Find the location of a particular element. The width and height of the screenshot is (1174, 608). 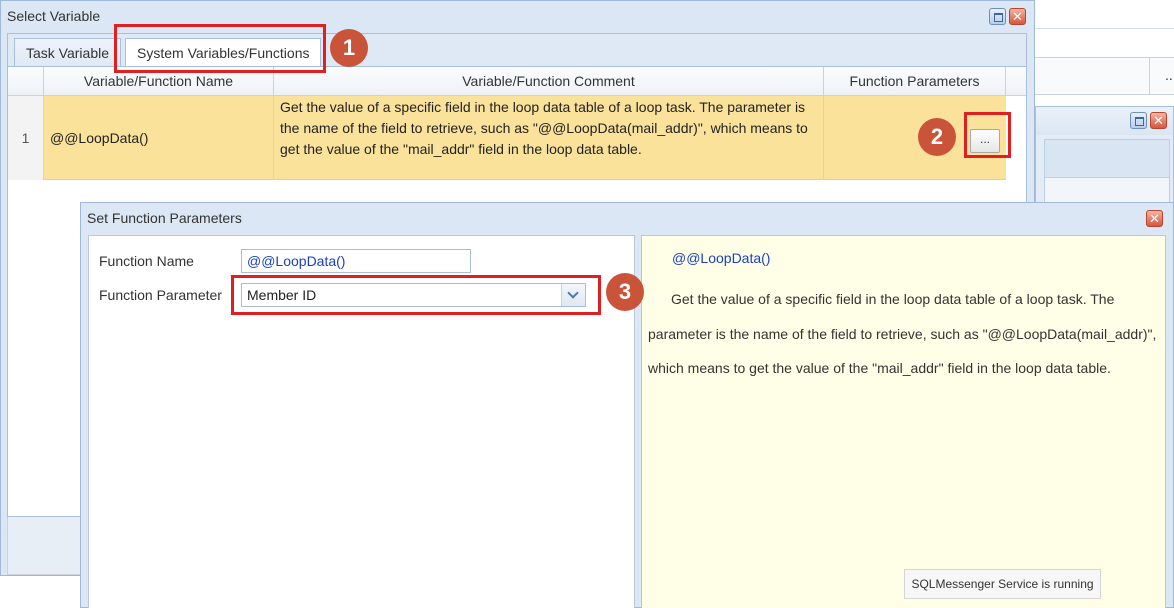

function-parameter-label: Function Parameter is located at coordinates (160, 295).